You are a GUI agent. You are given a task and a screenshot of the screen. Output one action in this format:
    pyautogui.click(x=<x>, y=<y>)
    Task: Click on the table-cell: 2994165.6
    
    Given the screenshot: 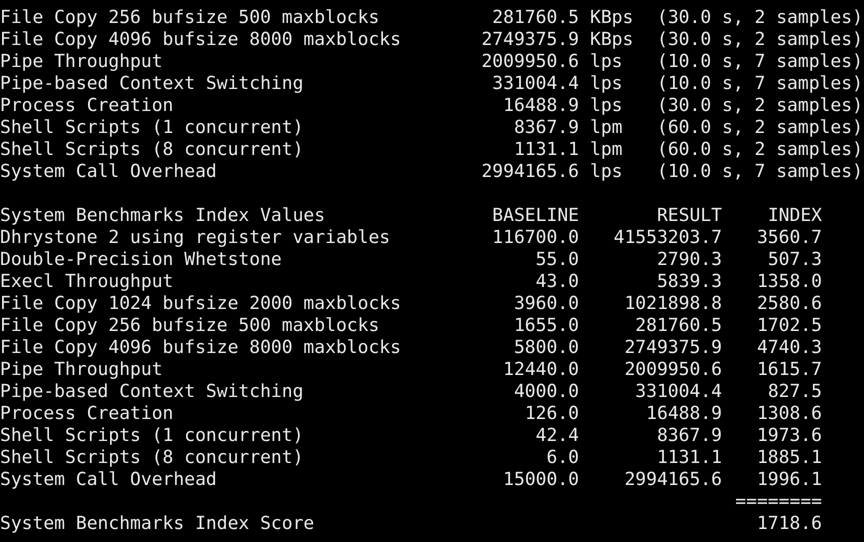 What is the action you would take?
    pyautogui.click(x=673, y=480)
    